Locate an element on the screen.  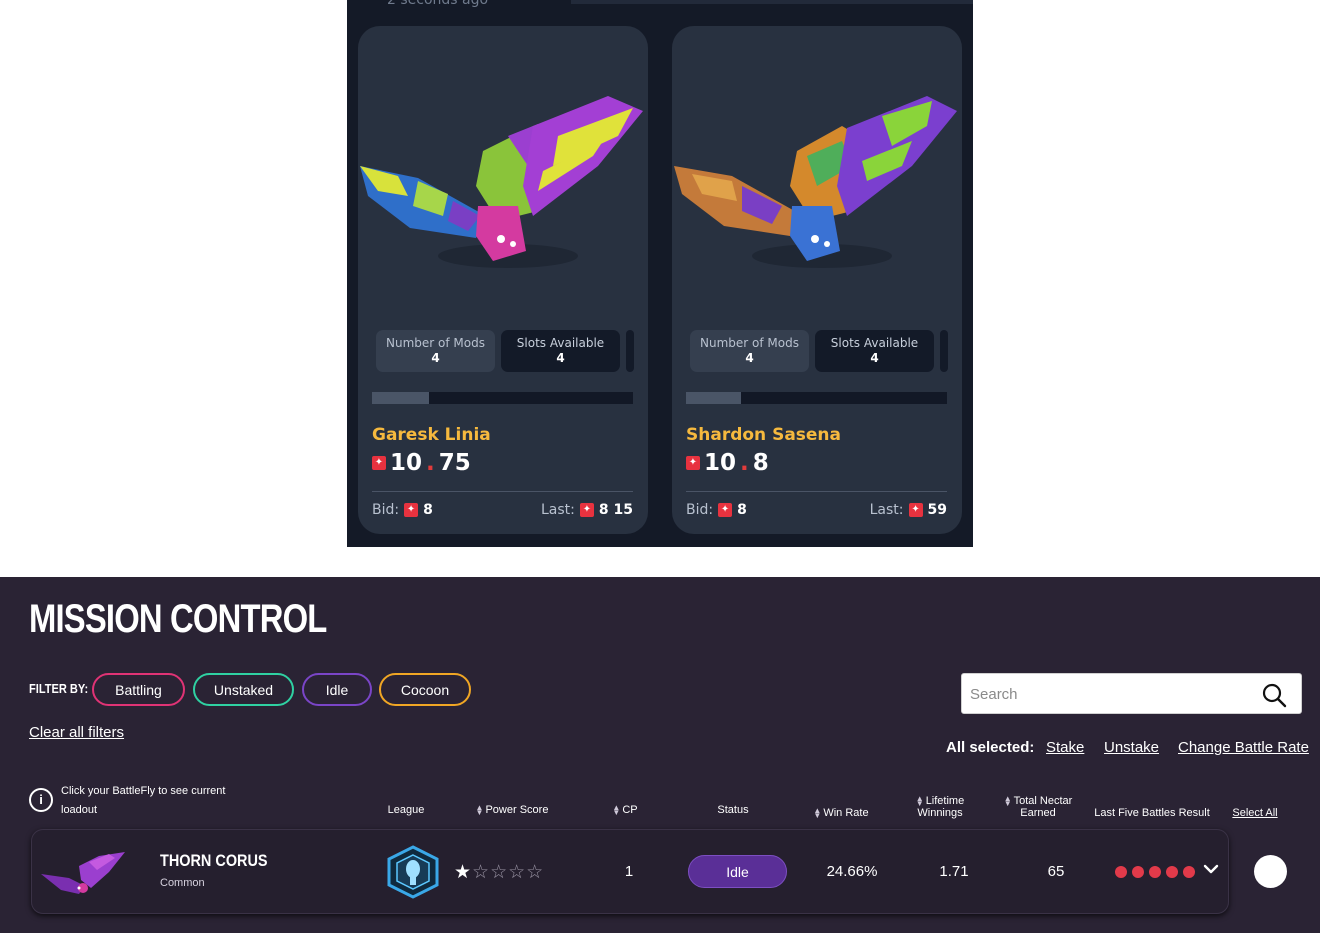
last-sale-info: Last: ✦ 8 15 is located at coordinates (587, 510).